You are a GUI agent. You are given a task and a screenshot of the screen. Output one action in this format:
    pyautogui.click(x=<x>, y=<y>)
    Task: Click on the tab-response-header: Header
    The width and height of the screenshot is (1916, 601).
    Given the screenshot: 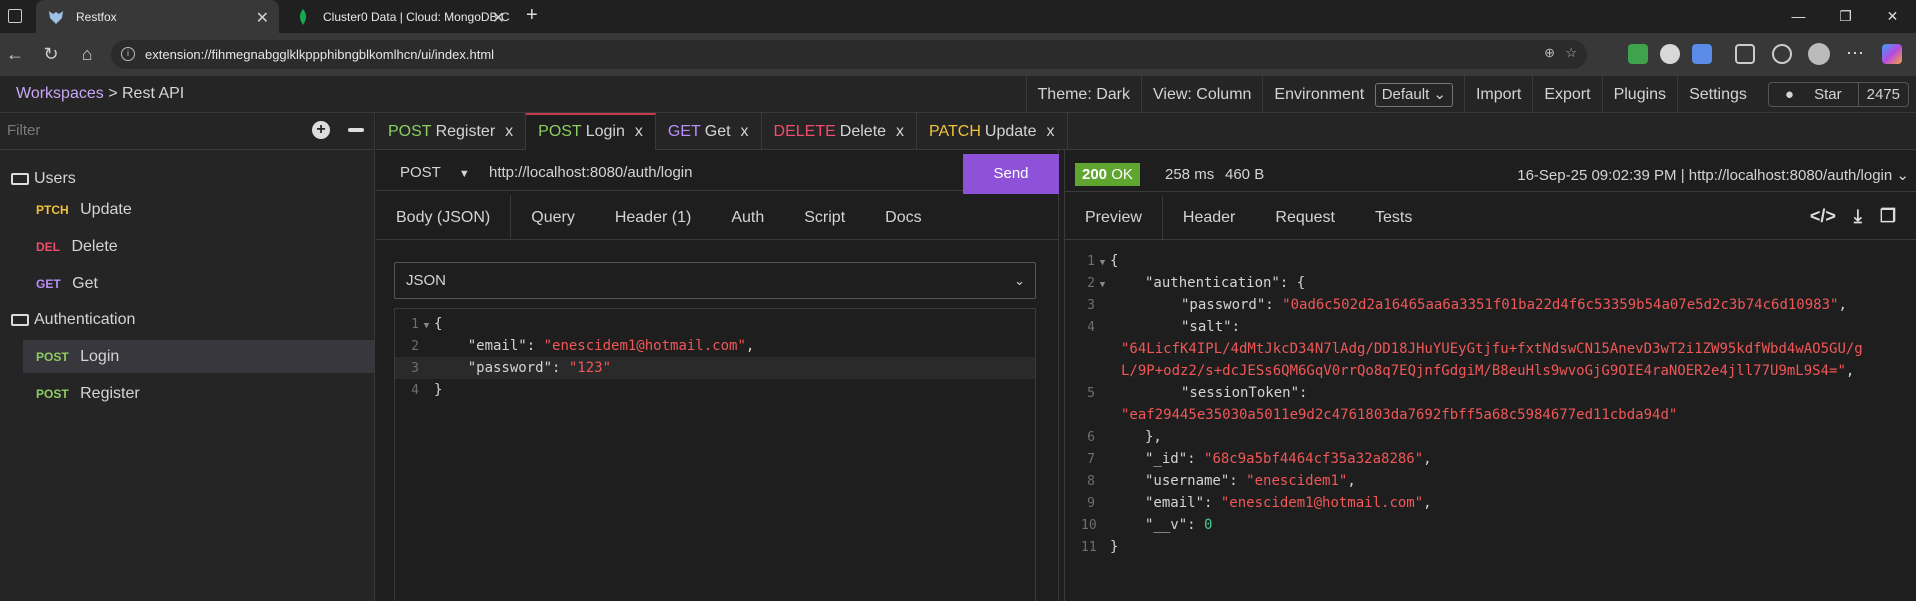 What is the action you would take?
    pyautogui.click(x=1209, y=217)
    